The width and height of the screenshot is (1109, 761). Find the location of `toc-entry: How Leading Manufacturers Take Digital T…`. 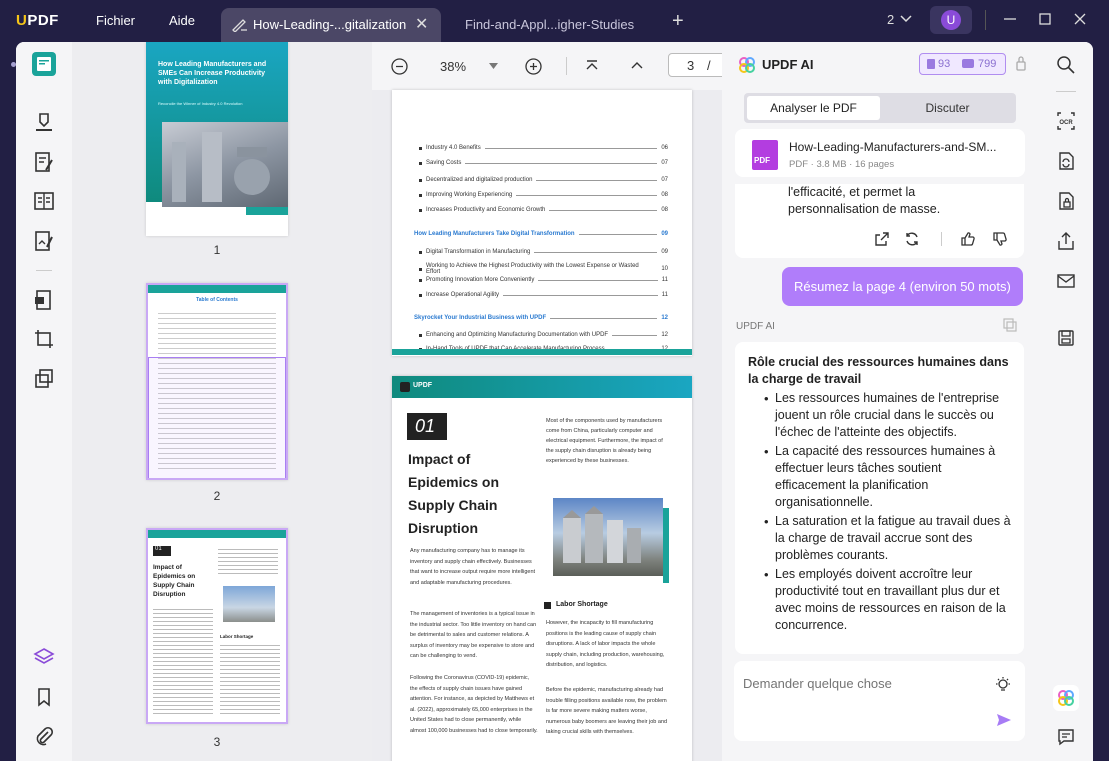

toc-entry: How Leading Manufacturers Take Digital T… is located at coordinates (541, 234).